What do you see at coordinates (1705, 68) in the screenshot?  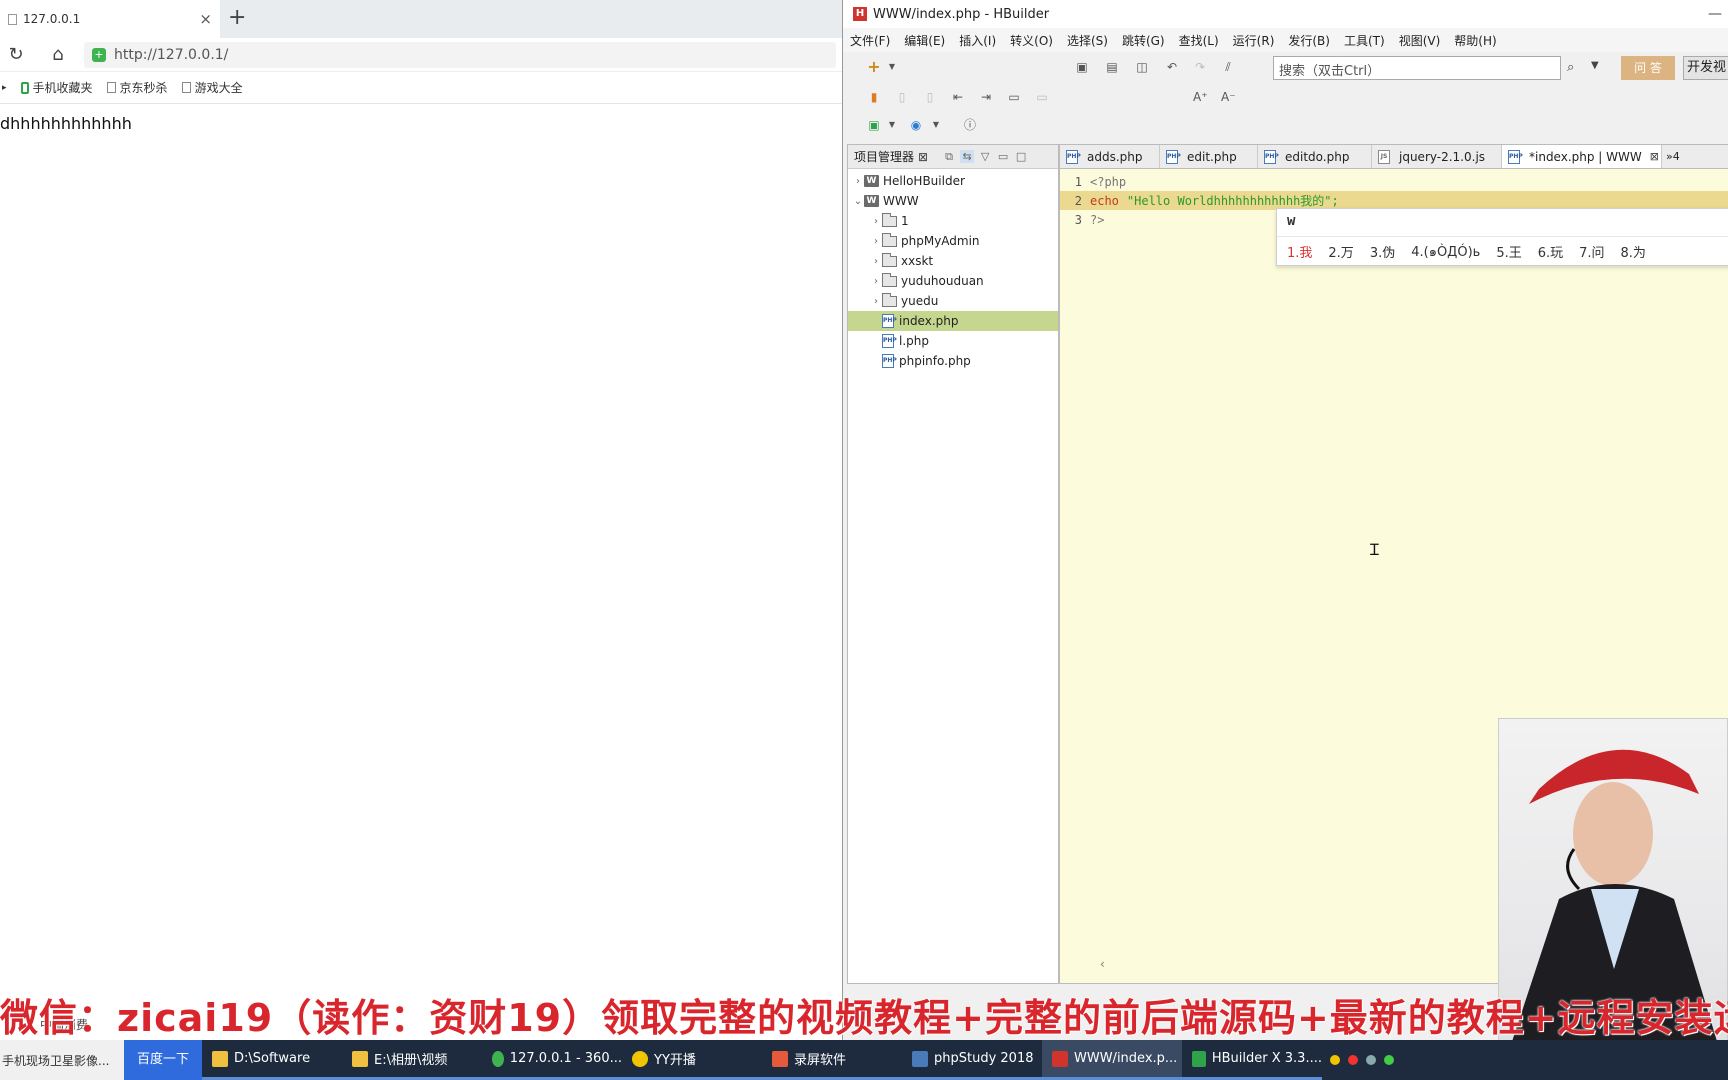 I see `dev-view-button: 开发视` at bounding box center [1705, 68].